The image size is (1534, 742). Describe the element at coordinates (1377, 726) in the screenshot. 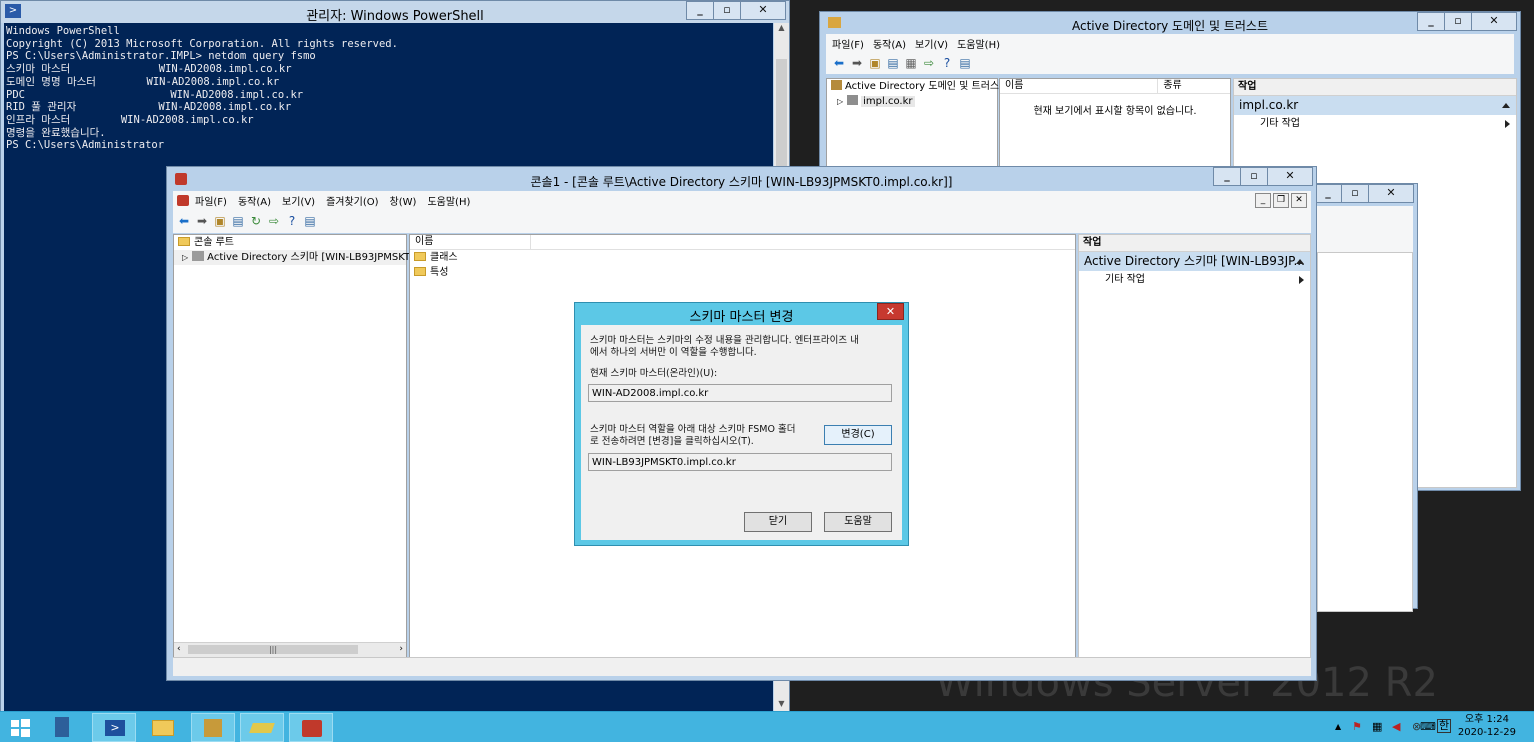

I see `network-icon: ▦` at that location.